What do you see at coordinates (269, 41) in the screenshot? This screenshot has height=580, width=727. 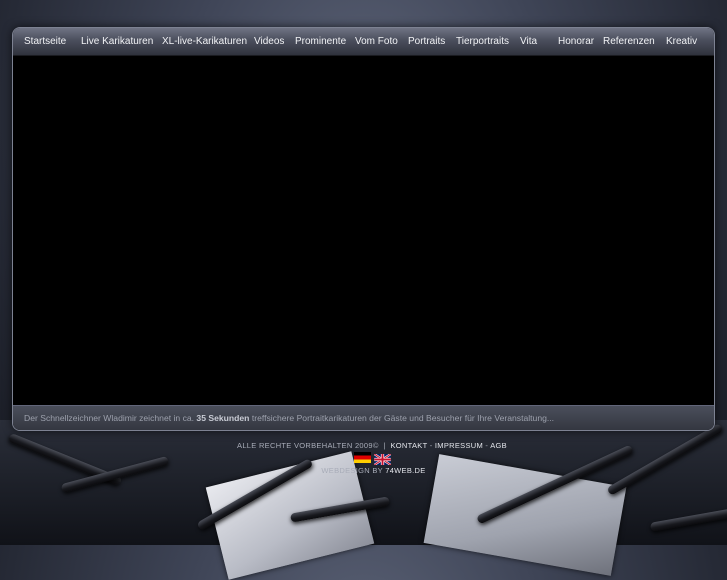 I see `nav-item-videos: Videos` at bounding box center [269, 41].